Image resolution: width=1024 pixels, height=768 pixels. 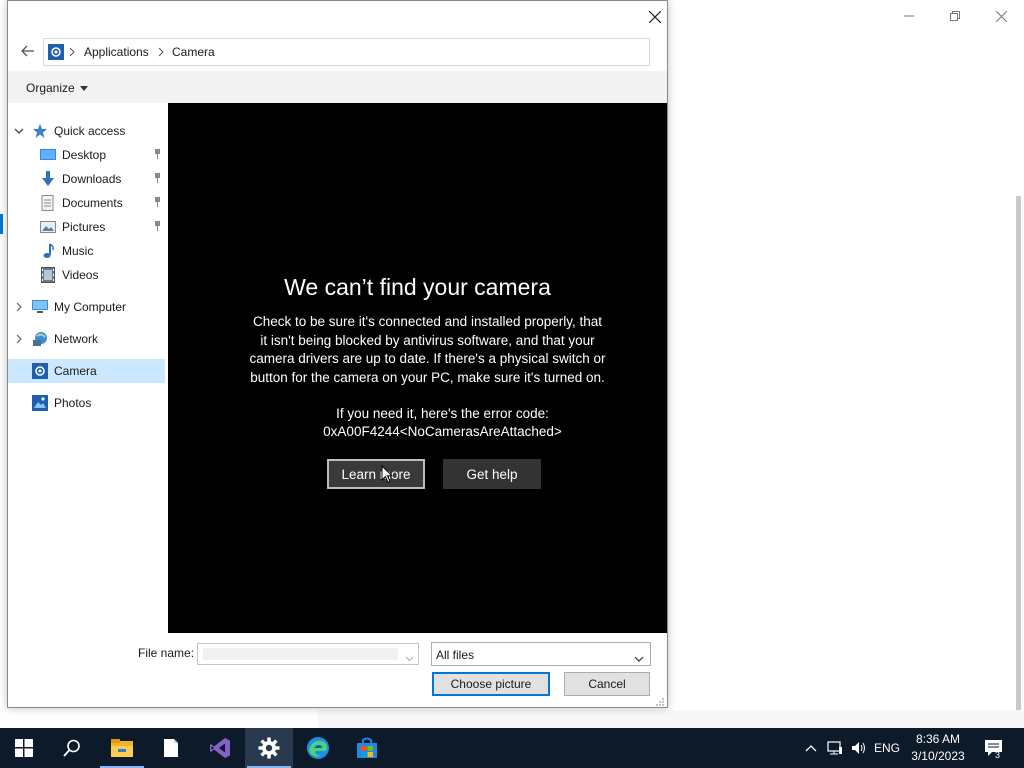 What do you see at coordinates (48, 178) in the screenshot?
I see `downloads-icon` at bounding box center [48, 178].